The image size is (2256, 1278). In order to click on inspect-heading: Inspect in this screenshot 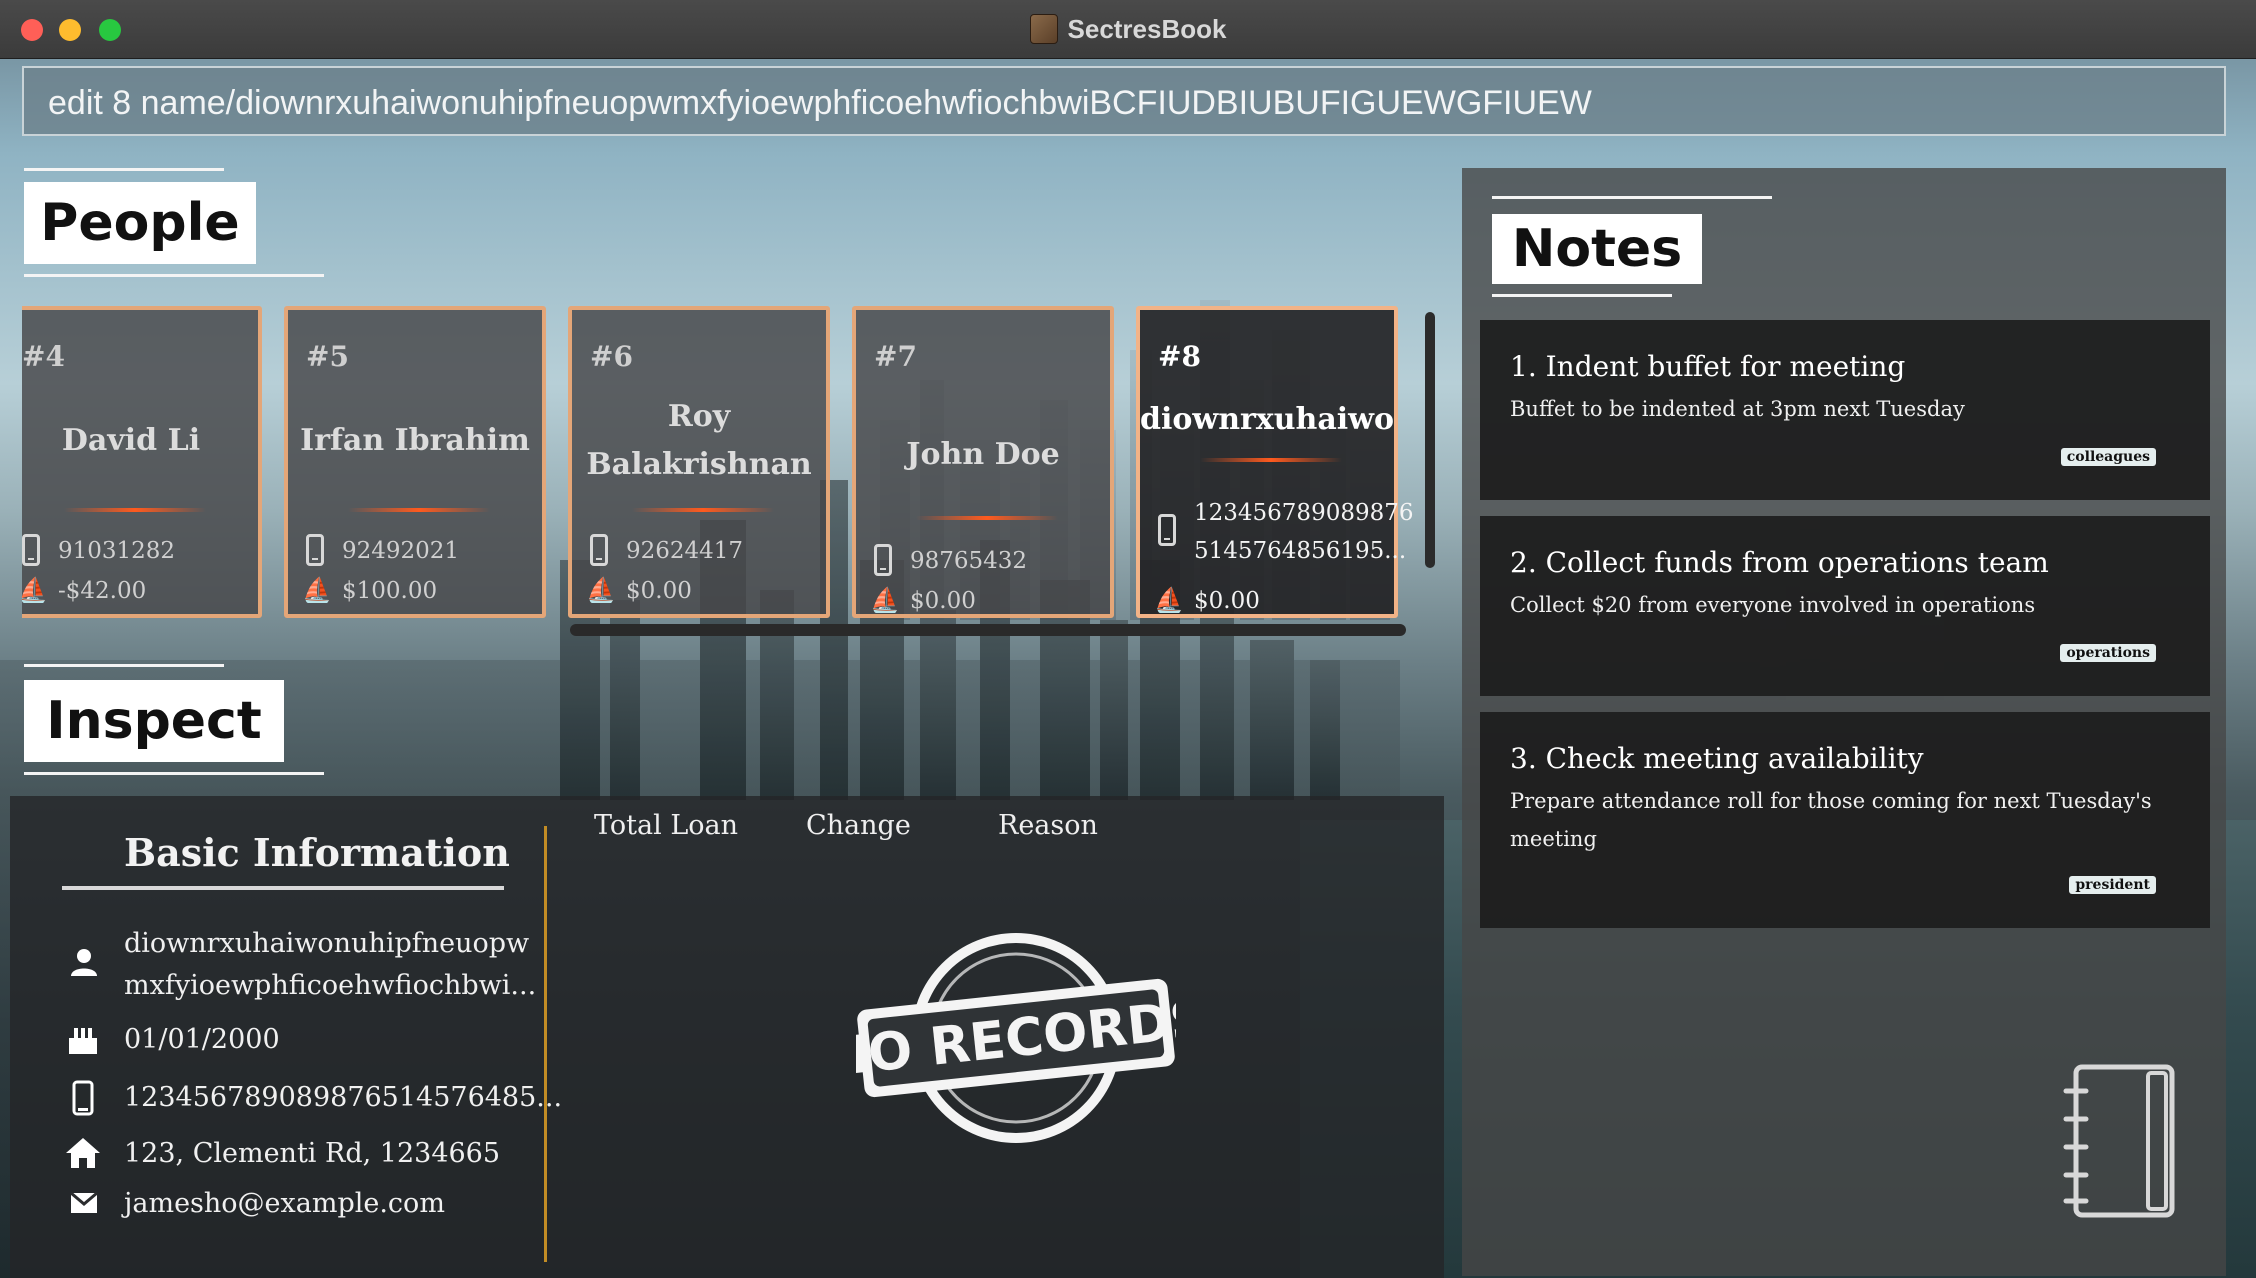, I will do `click(154, 721)`.